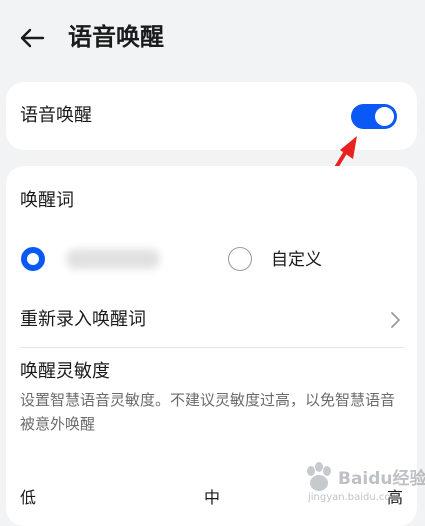 This screenshot has height=526, width=425. What do you see at coordinates (384, 116) in the screenshot?
I see `toggle-knob` at bounding box center [384, 116].